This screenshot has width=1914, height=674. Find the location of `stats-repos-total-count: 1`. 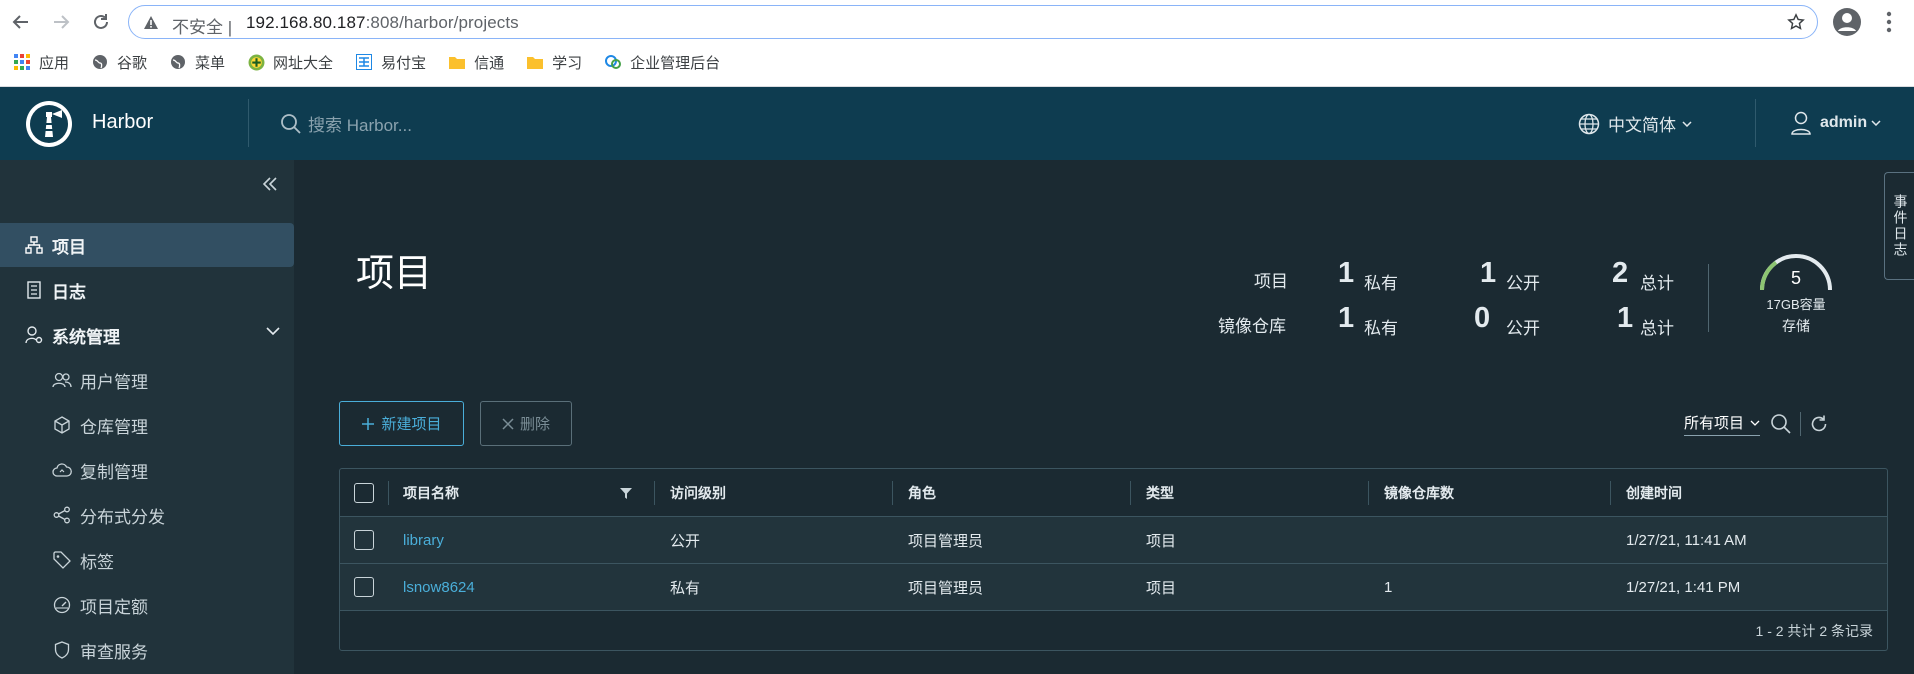

stats-repos-total-count: 1 is located at coordinates (1625, 318).